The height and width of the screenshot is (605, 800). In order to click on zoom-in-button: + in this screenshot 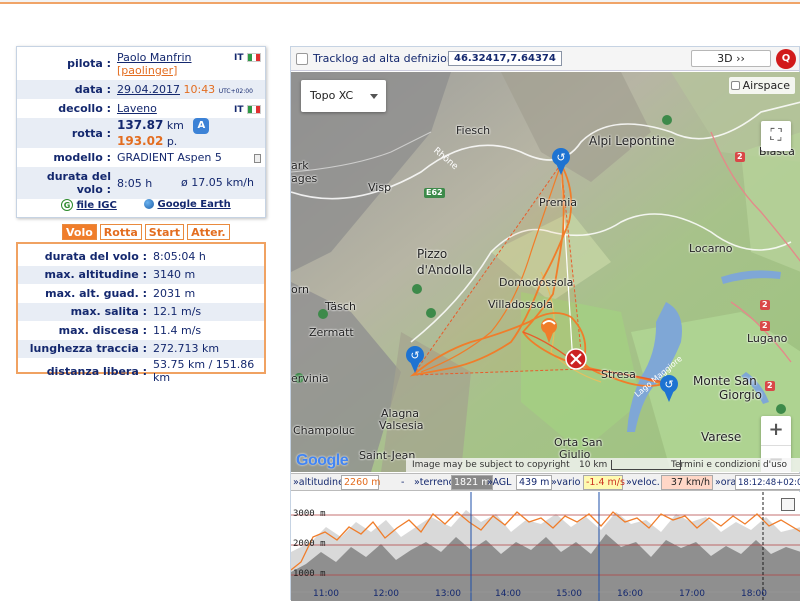, I will do `click(776, 431)`.